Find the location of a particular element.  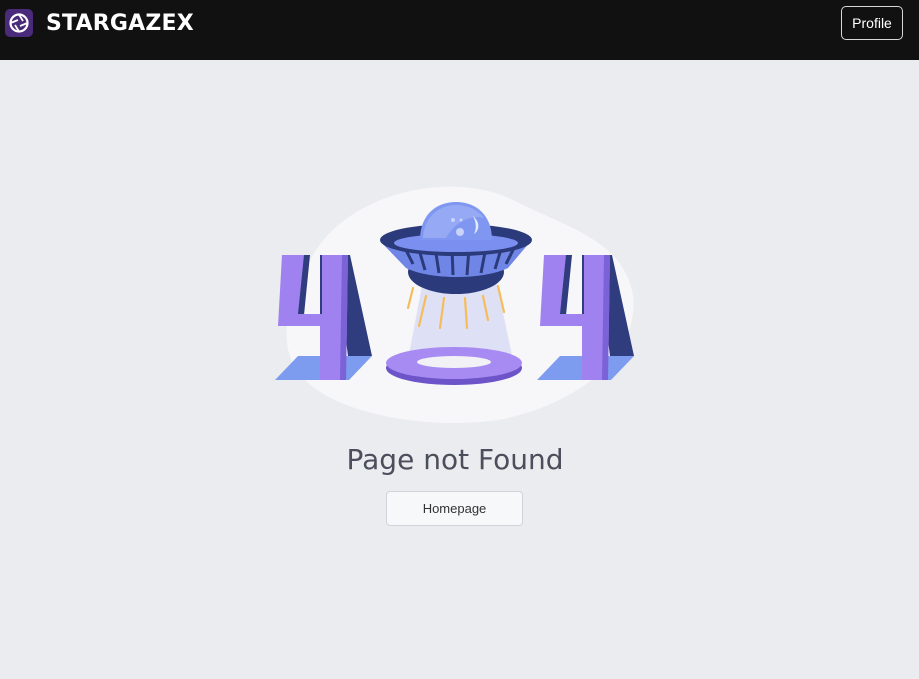

aperture-logo-icon is located at coordinates (19, 23).